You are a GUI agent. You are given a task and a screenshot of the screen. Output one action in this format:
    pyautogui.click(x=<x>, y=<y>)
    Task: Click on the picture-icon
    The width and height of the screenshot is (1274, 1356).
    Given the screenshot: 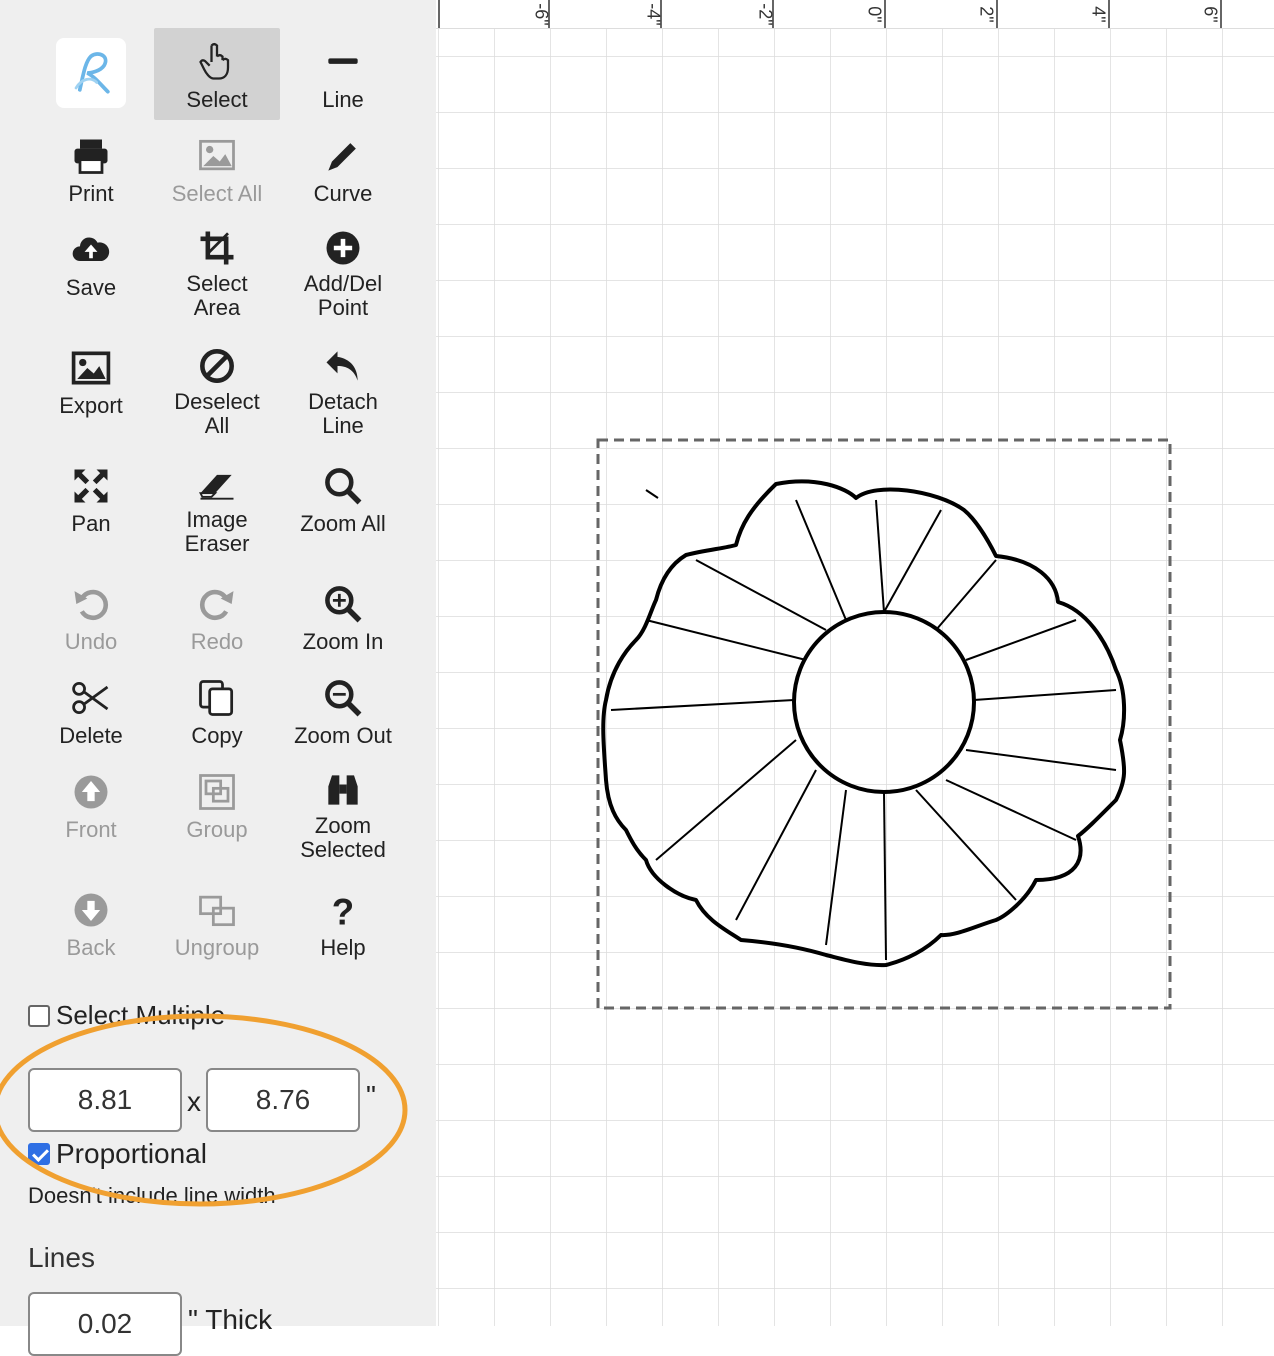 What is the action you would take?
    pyautogui.click(x=91, y=368)
    